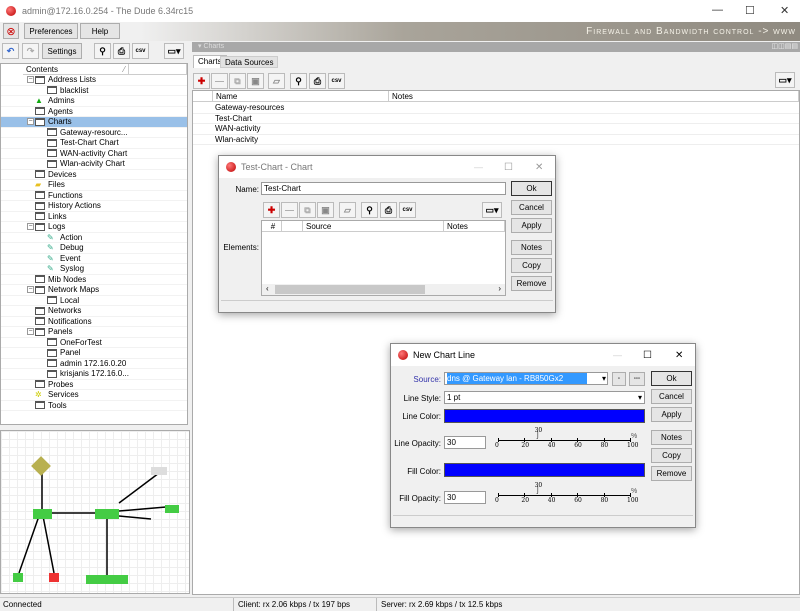 The width and height of the screenshot is (800, 611). Describe the element at coordinates (94, 112) in the screenshot. I see `tree-item: Agents` at that location.